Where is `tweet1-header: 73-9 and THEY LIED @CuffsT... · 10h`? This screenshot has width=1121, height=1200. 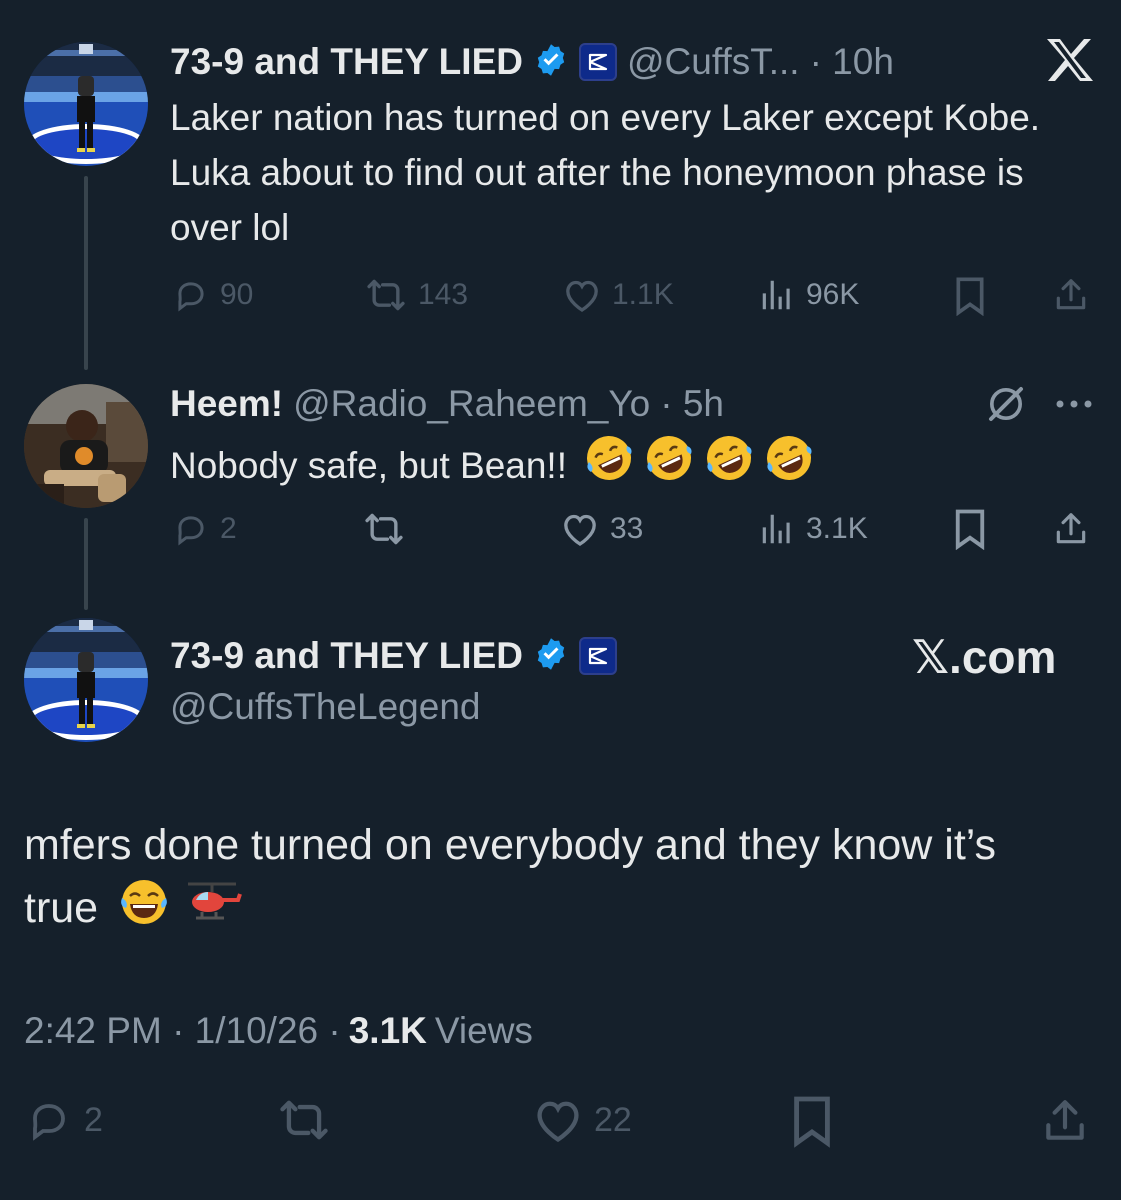
tweet1-header: 73-9 and THEY LIED @CuffsT... · 10h is located at coordinates (532, 62).